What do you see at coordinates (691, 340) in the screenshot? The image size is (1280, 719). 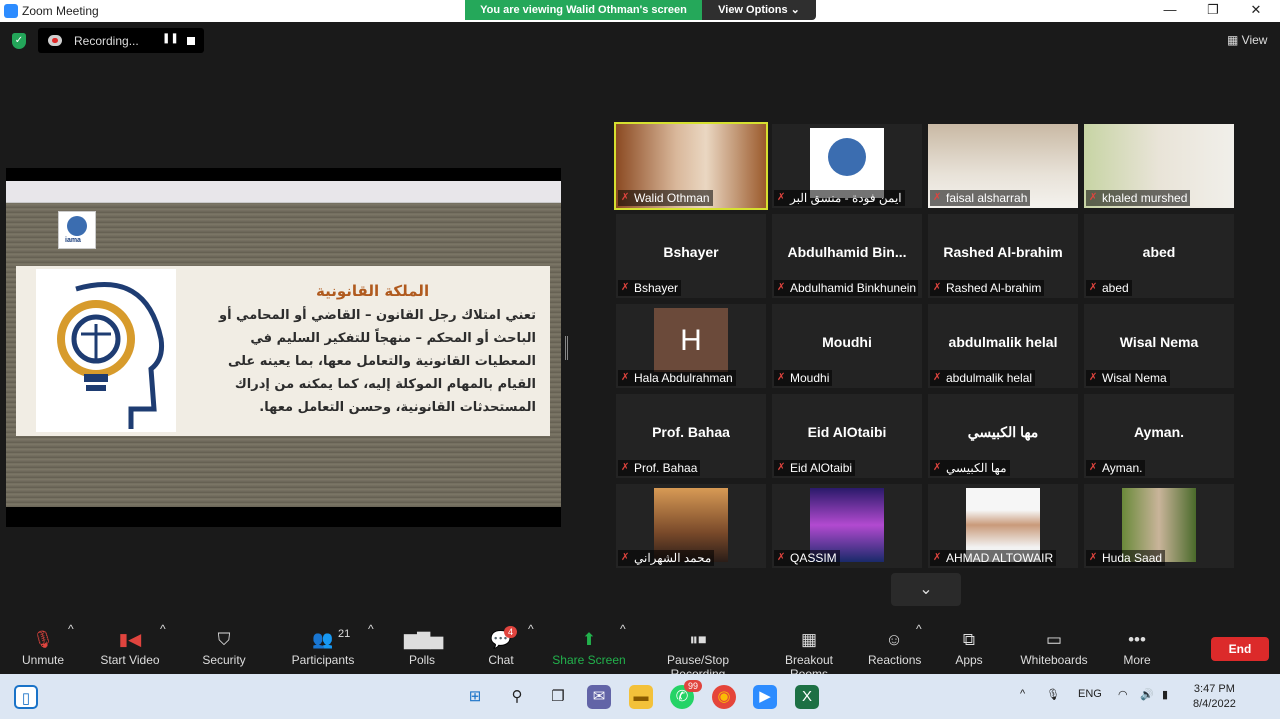 I see `avatar-initial: H` at bounding box center [691, 340].